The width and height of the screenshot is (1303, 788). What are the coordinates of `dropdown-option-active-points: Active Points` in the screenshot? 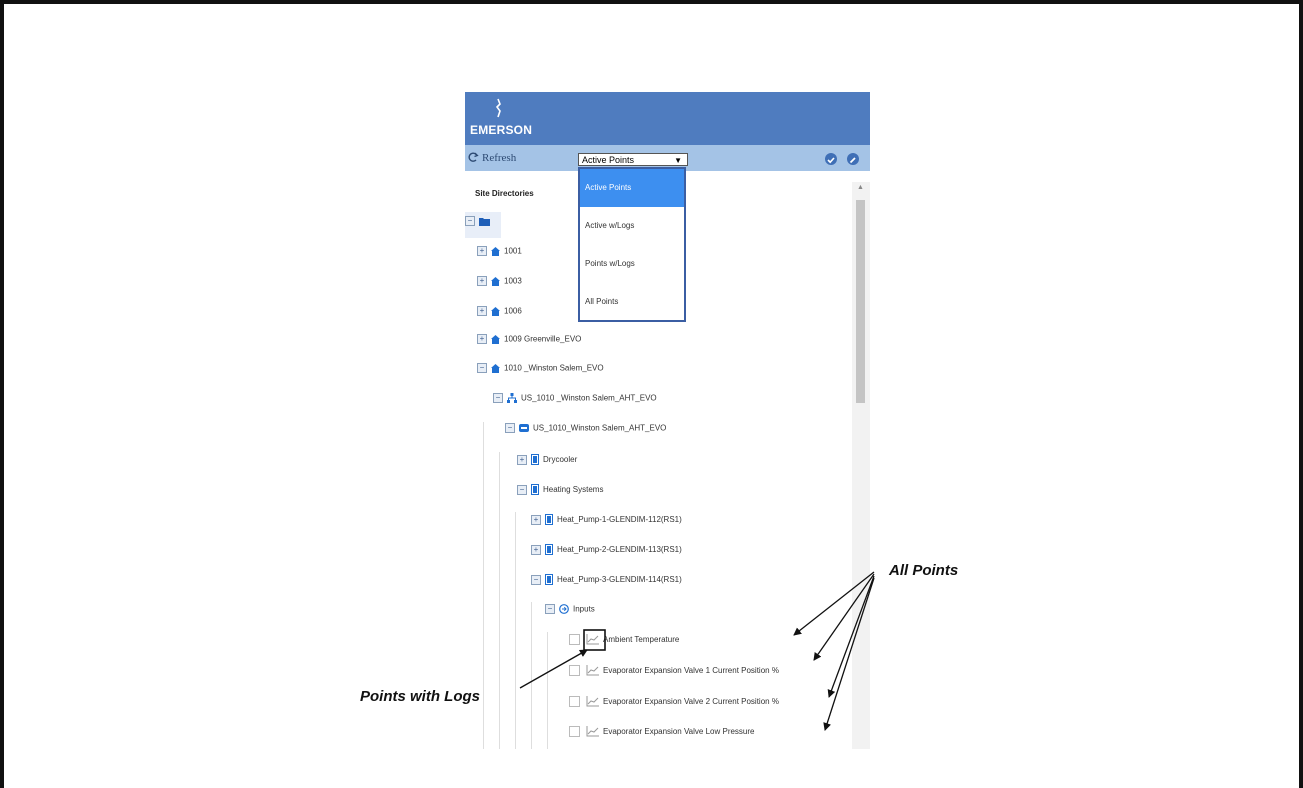 It's located at (632, 188).